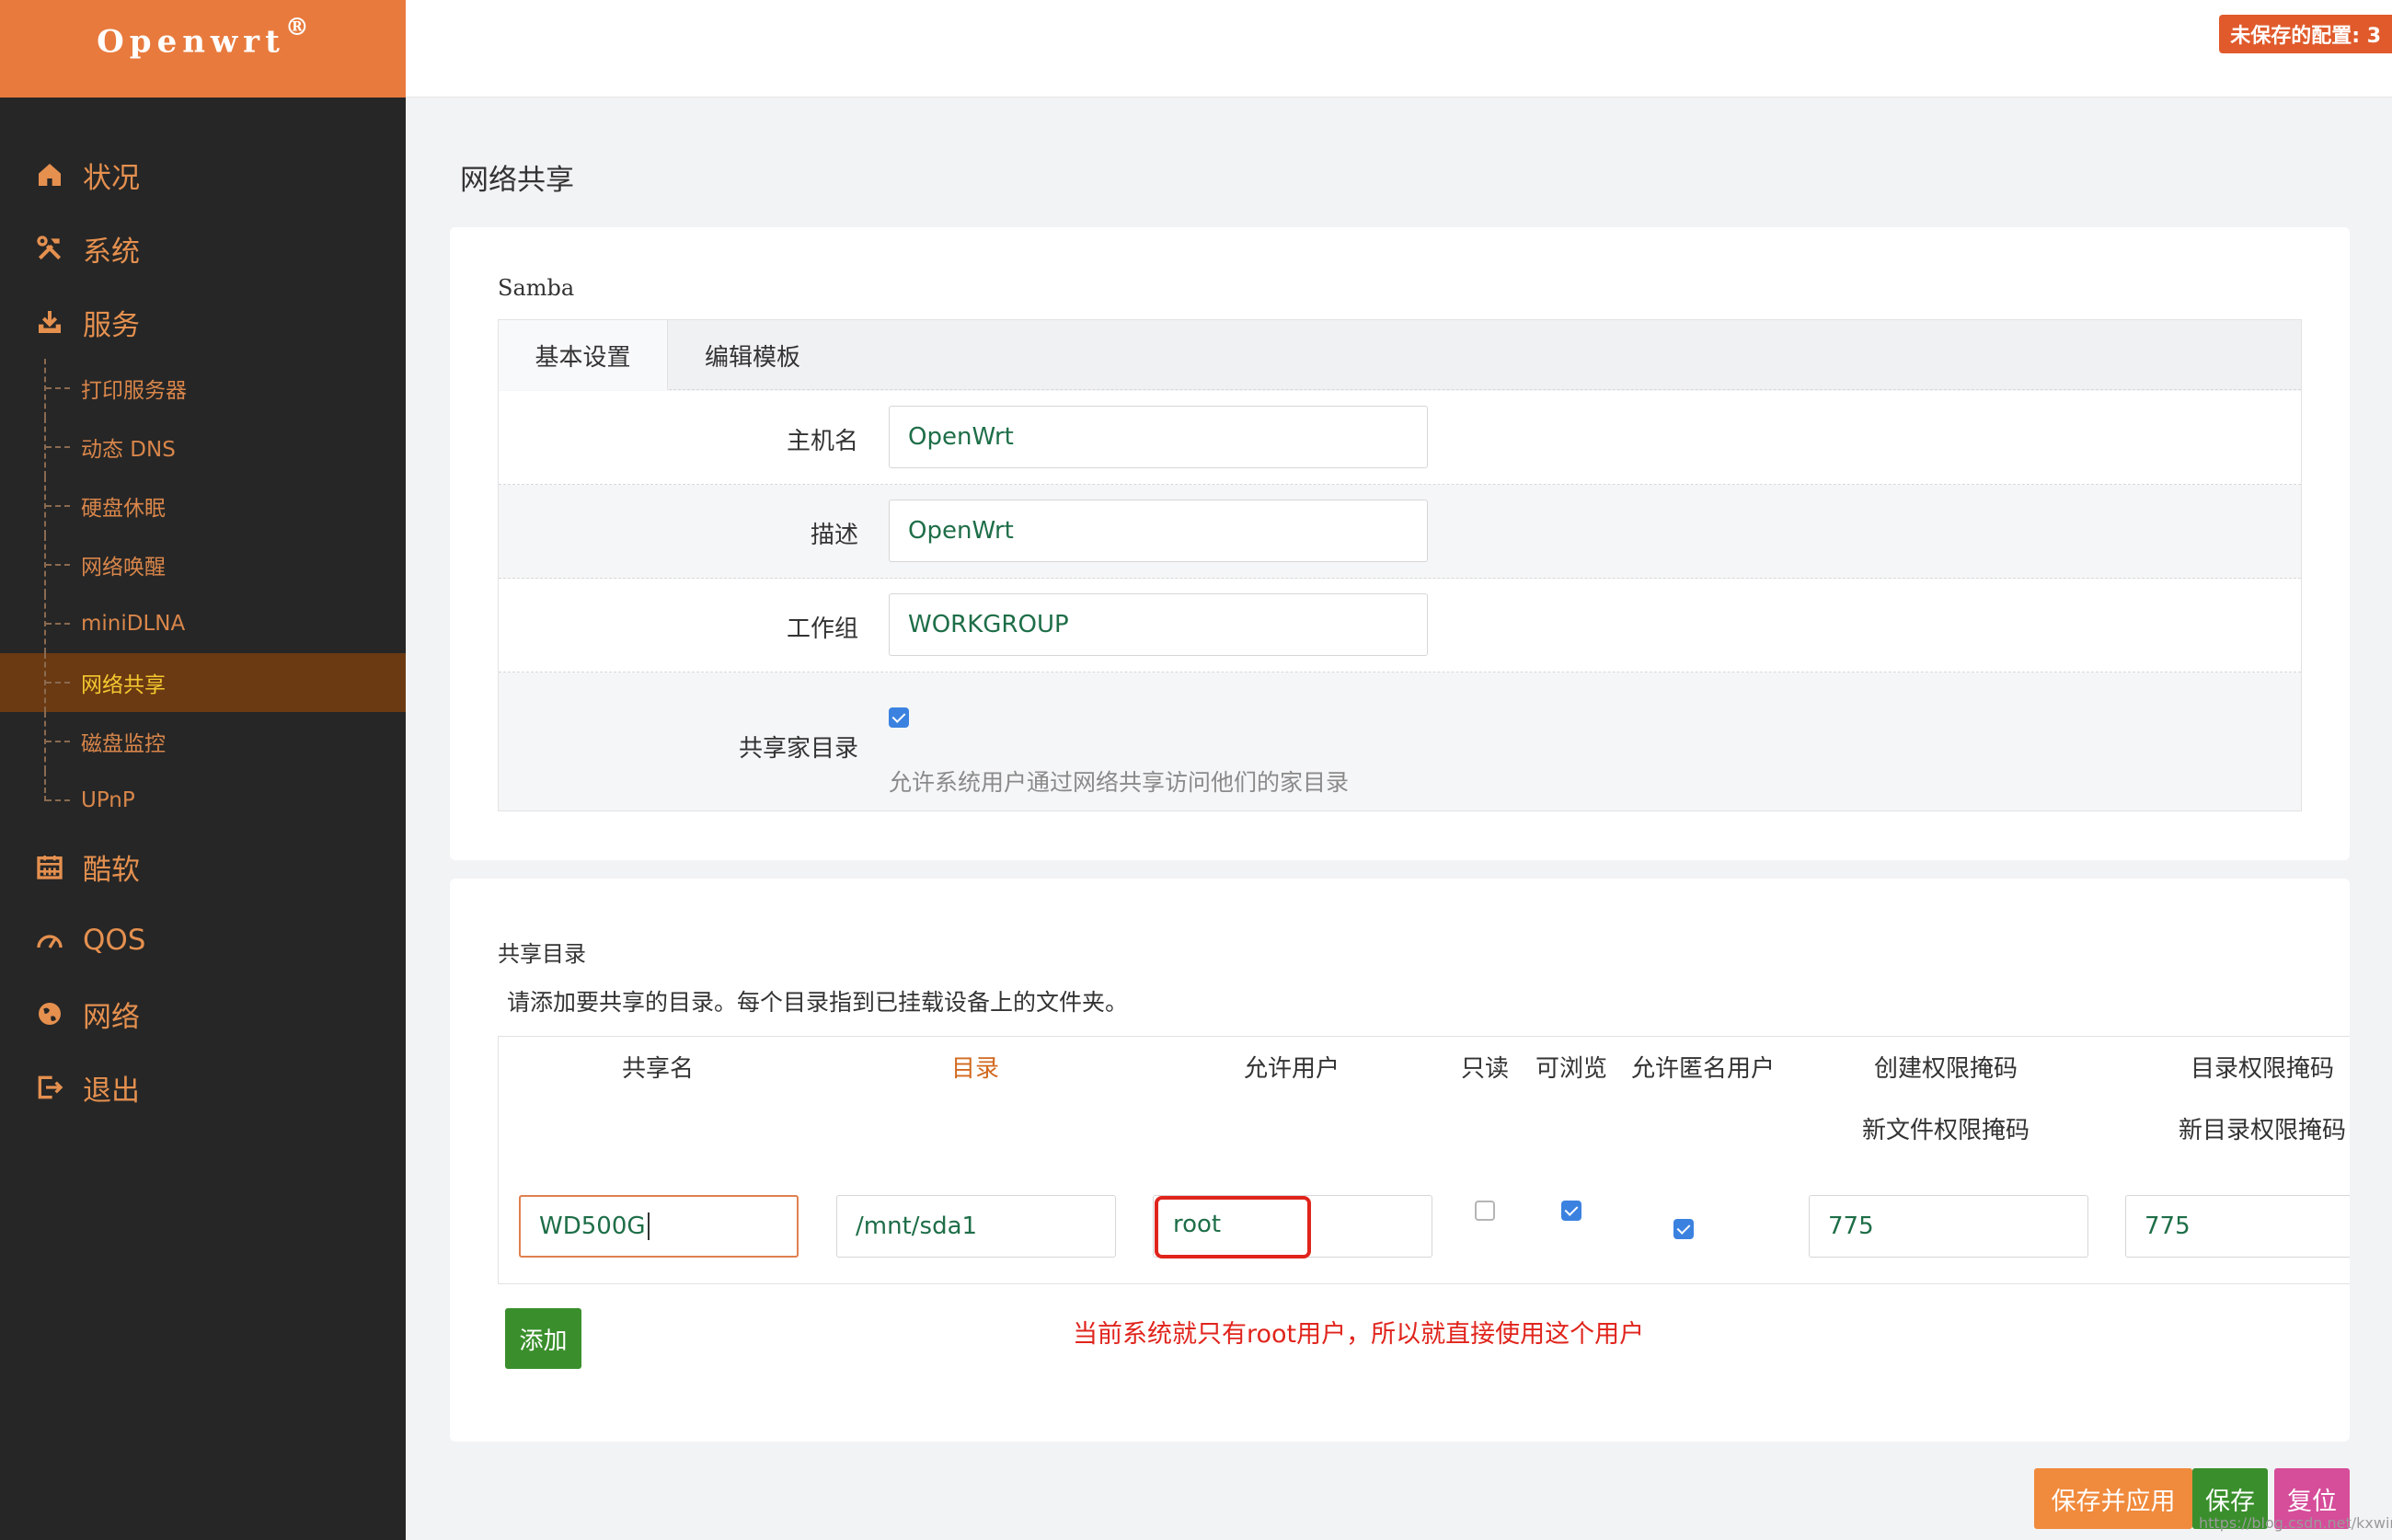 The width and height of the screenshot is (2392, 1540). What do you see at coordinates (543, 1338) in the screenshot?
I see `add-share-button: 添加` at bounding box center [543, 1338].